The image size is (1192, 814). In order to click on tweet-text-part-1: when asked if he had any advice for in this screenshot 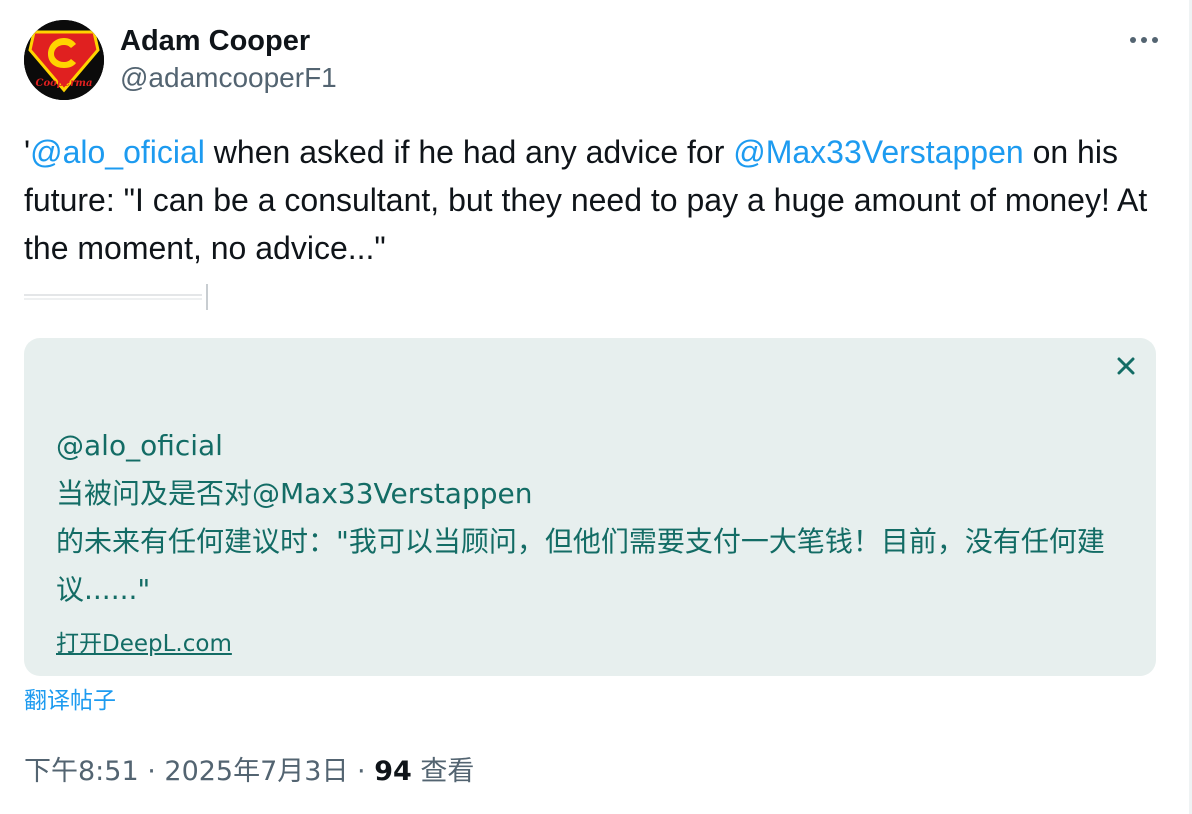, I will do `click(469, 152)`.